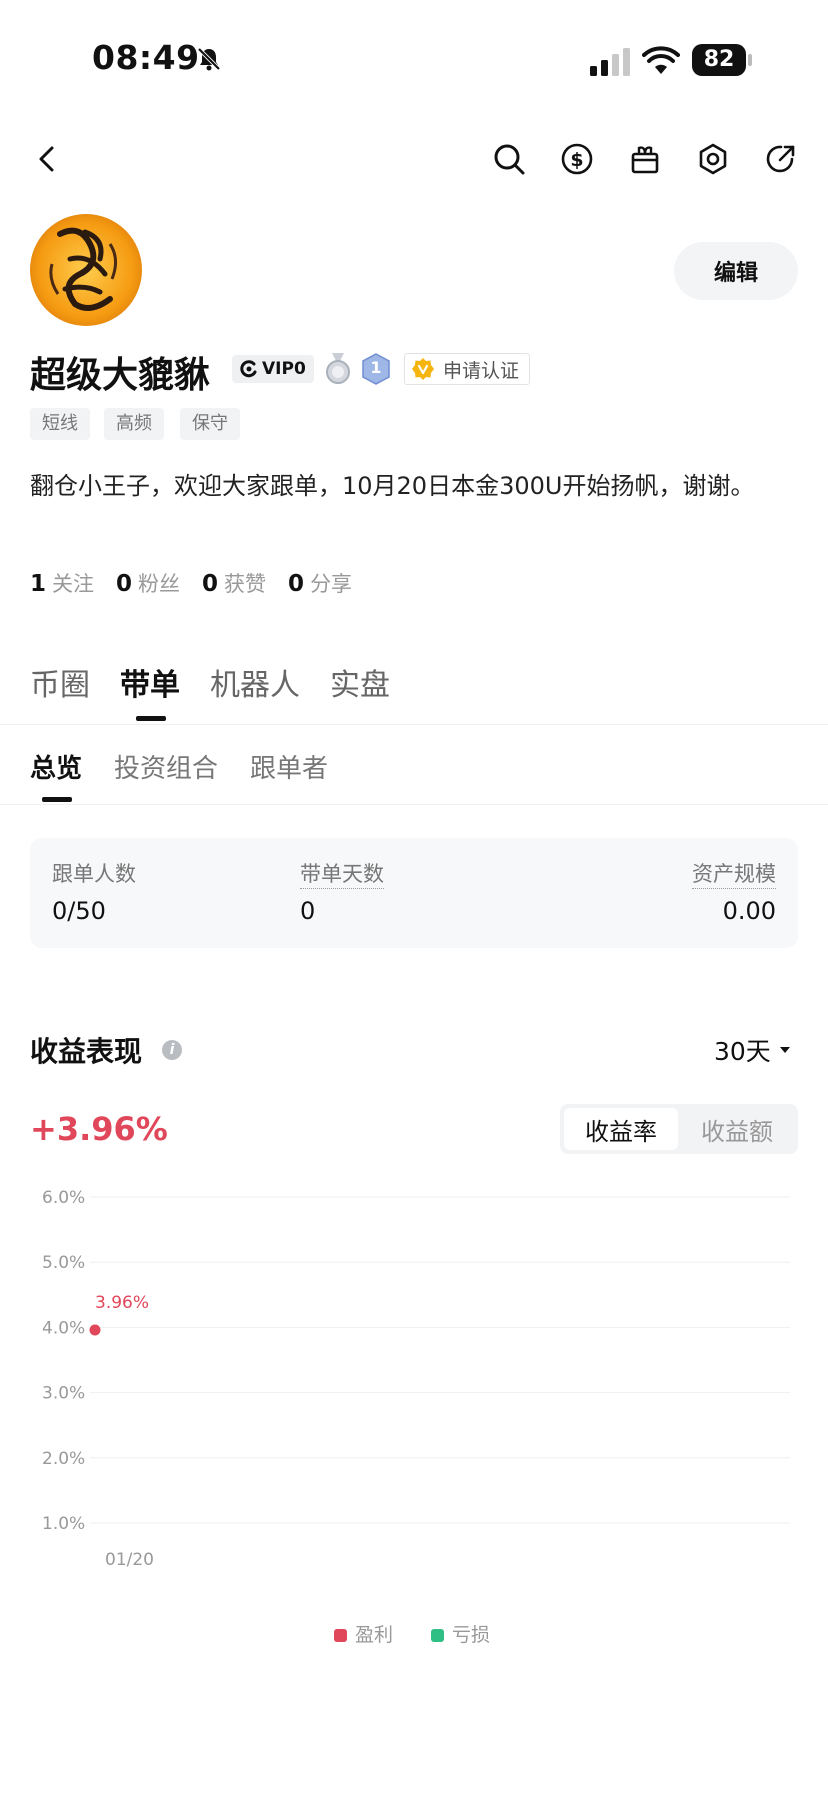 The width and height of the screenshot is (828, 1800). I want to click on profile-bio: 翻仓小王子，欢迎大家跟单，10月20日本金300U开始扬帆，谢谢。, so click(392, 486).